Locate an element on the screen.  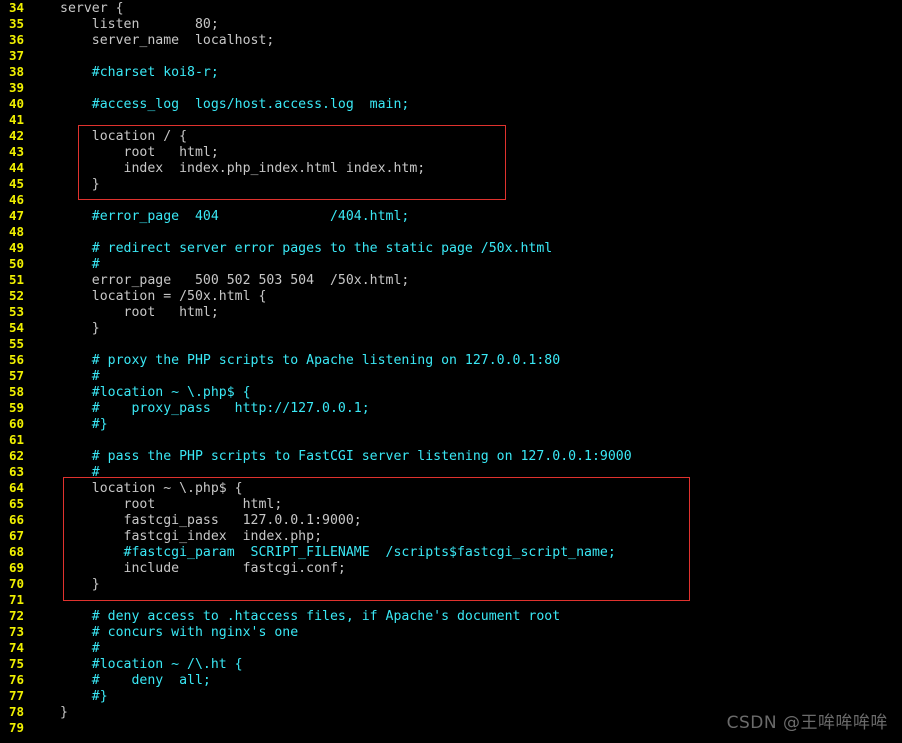
code-line: 75 #location ~ /\.ht { is located at coordinates (451, 664).